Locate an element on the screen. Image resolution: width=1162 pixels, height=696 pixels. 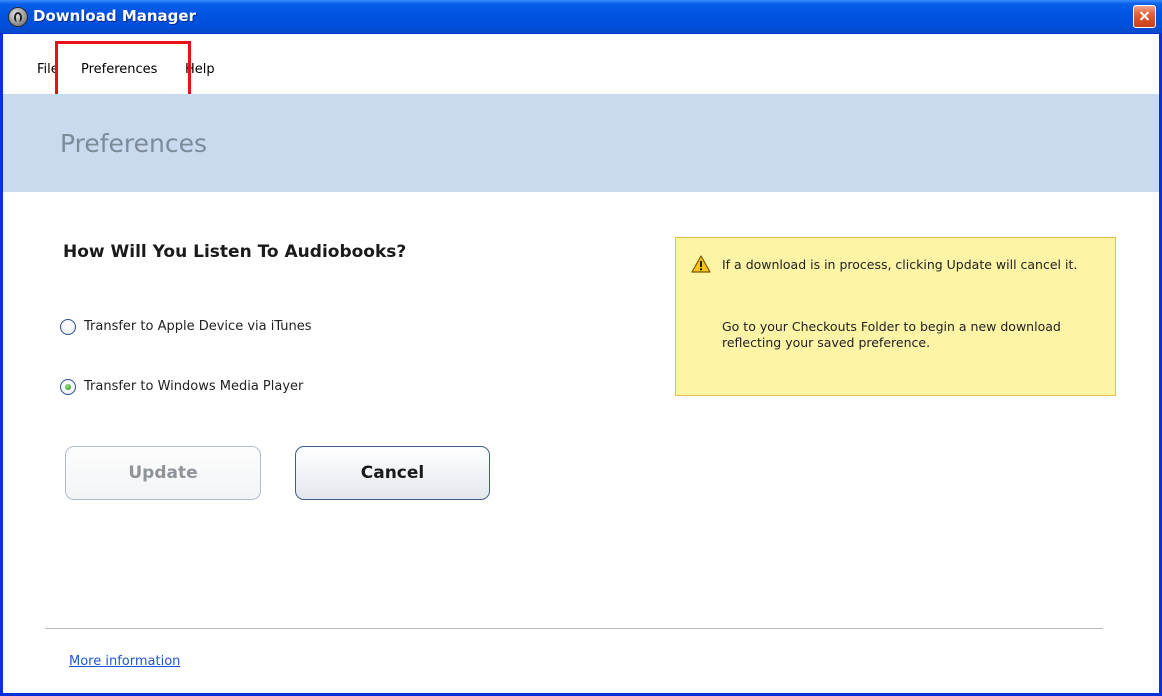
close-button is located at coordinates (1144, 16).